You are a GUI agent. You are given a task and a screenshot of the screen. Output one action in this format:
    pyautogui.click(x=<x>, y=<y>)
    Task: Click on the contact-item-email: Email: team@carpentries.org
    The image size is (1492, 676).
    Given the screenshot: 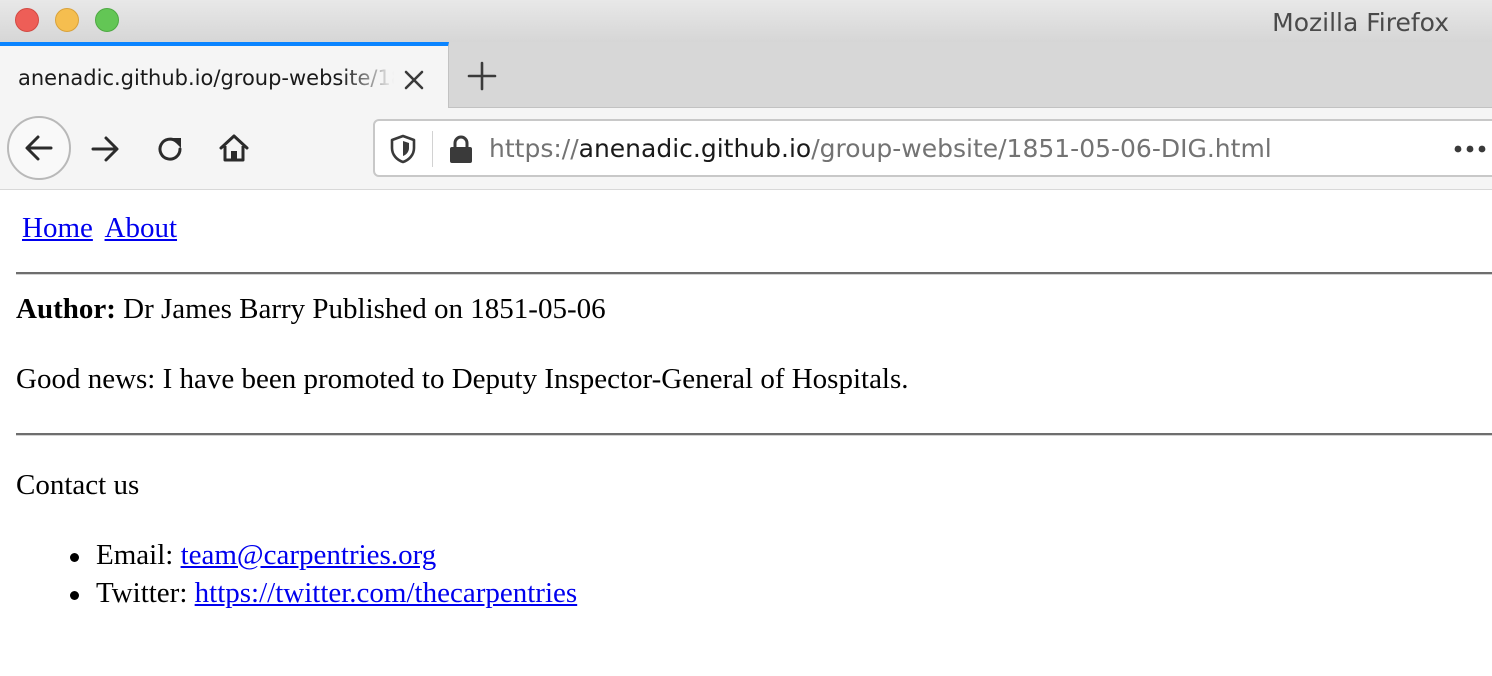 What is the action you would take?
    pyautogui.click(x=317, y=555)
    